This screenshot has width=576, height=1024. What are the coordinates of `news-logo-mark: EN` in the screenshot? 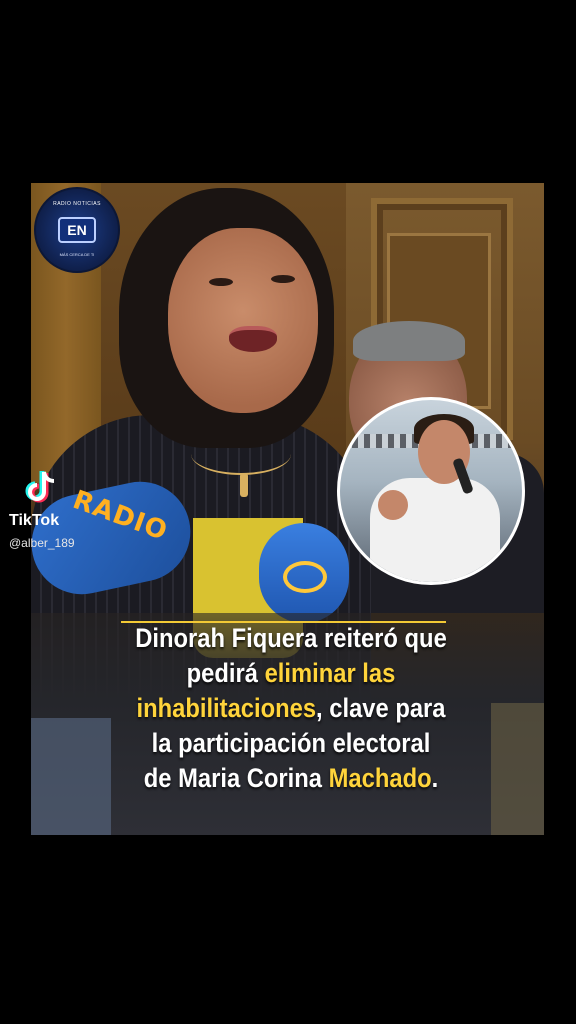 It's located at (77, 230).